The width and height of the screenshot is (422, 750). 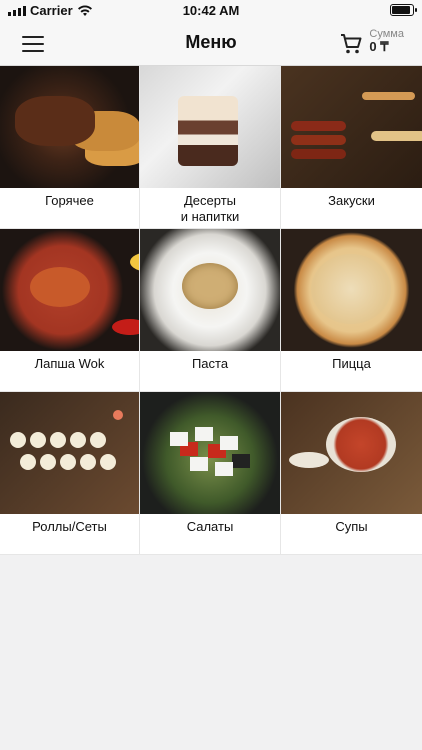 I want to click on wok-noodles-image, so click(x=69, y=290).